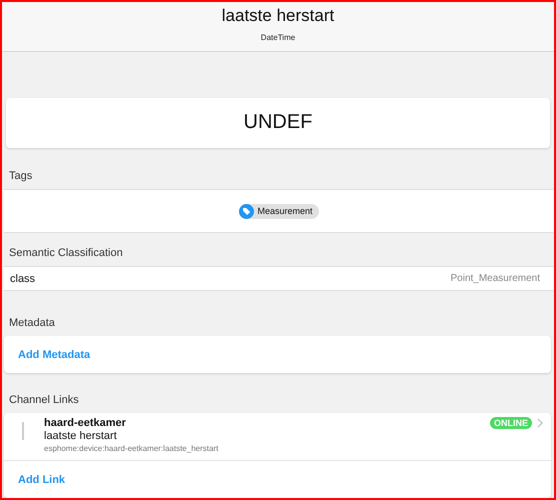 This screenshot has height=500, width=556. What do you see at coordinates (277, 437) in the screenshot?
I see `channel-link-item: haard-eetkamer laatste herstart esphome:device:haard-eetkamer:laatste_herstart ONLINE` at bounding box center [277, 437].